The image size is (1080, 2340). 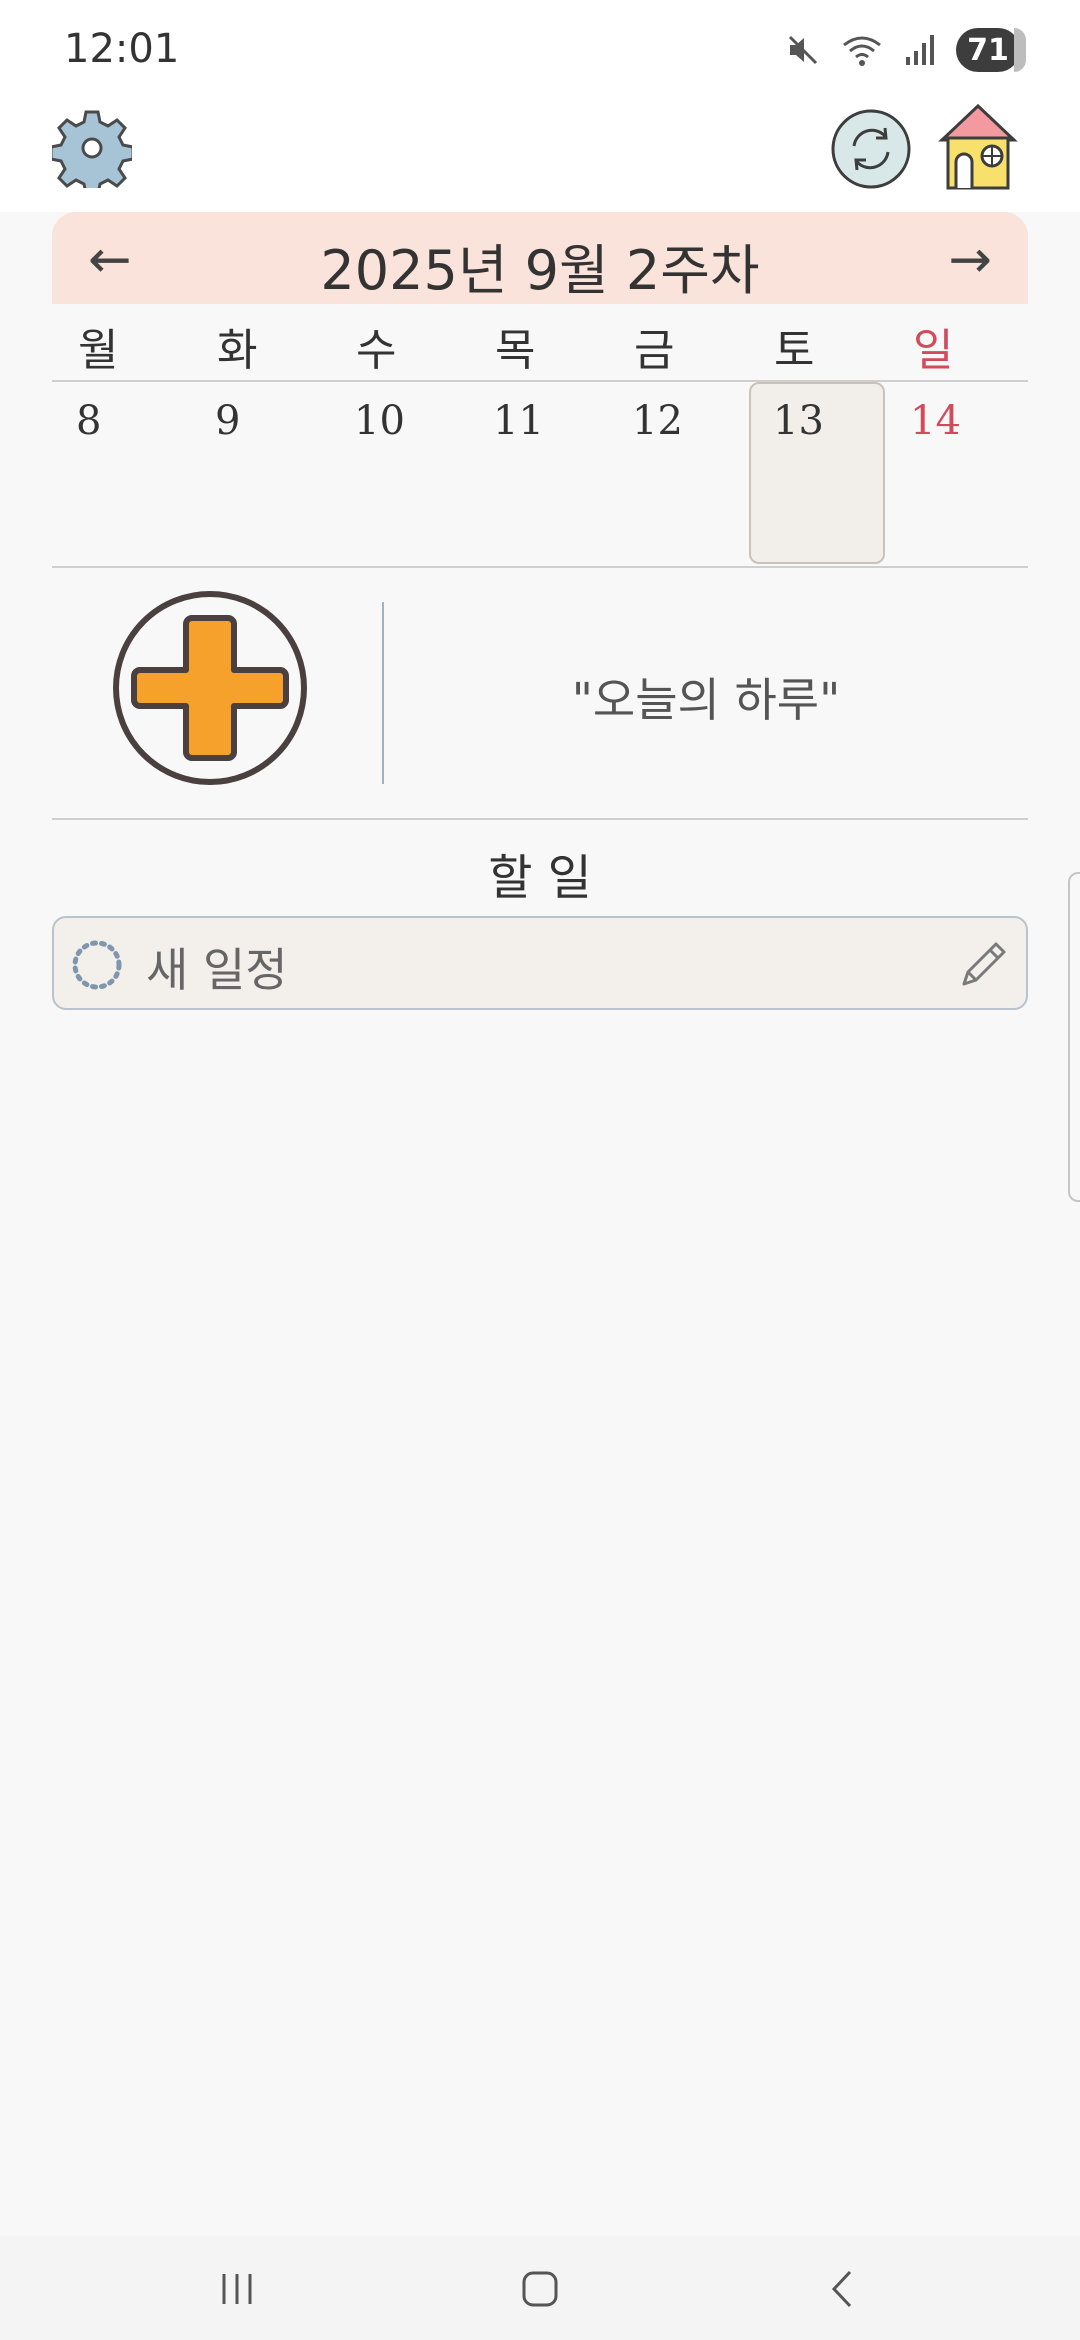 What do you see at coordinates (518, 421) in the screenshot?
I see `date-number: 11` at bounding box center [518, 421].